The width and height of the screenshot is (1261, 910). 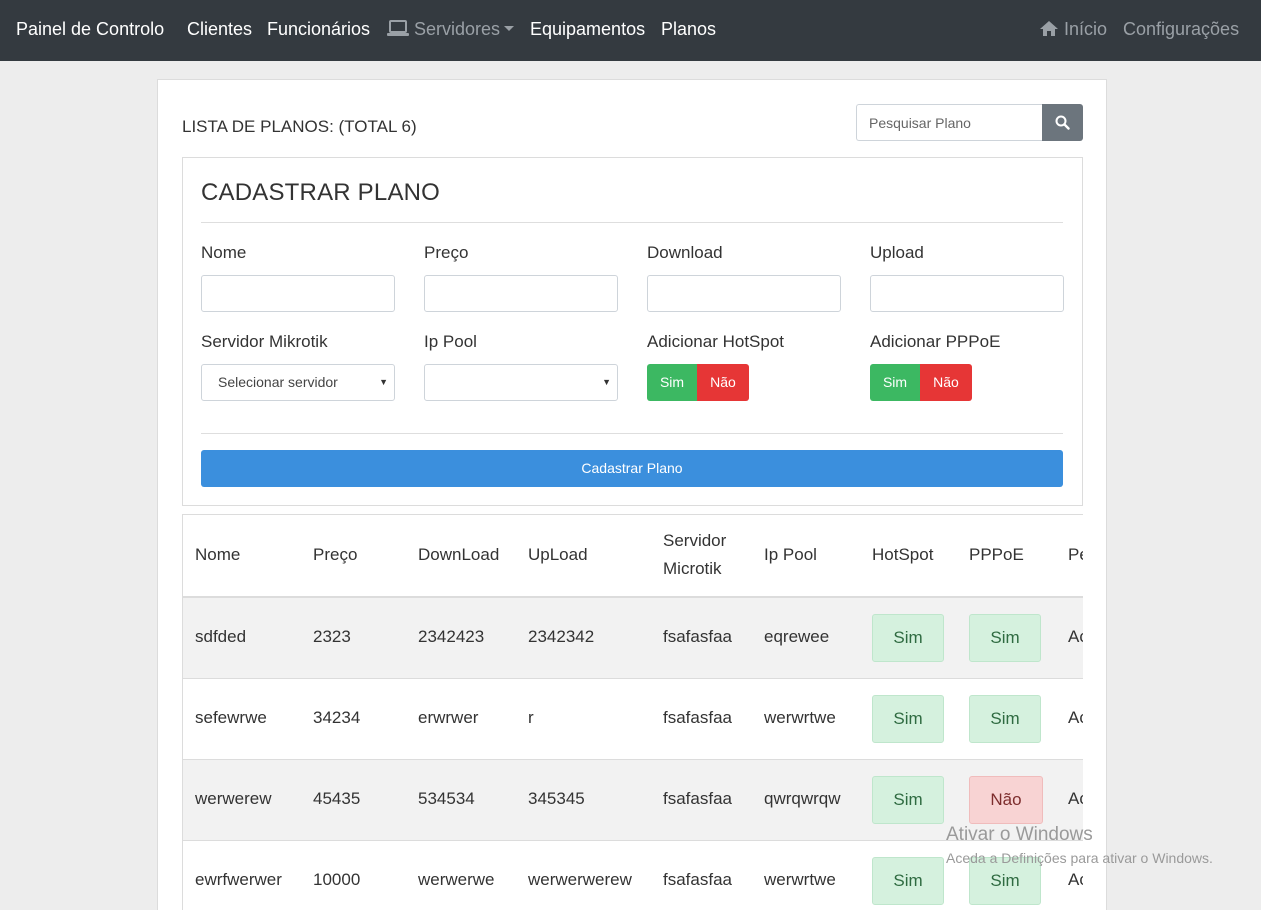 What do you see at coordinates (935, 341) in the screenshot?
I see `label-pppoe: Adicionar PPPoE` at bounding box center [935, 341].